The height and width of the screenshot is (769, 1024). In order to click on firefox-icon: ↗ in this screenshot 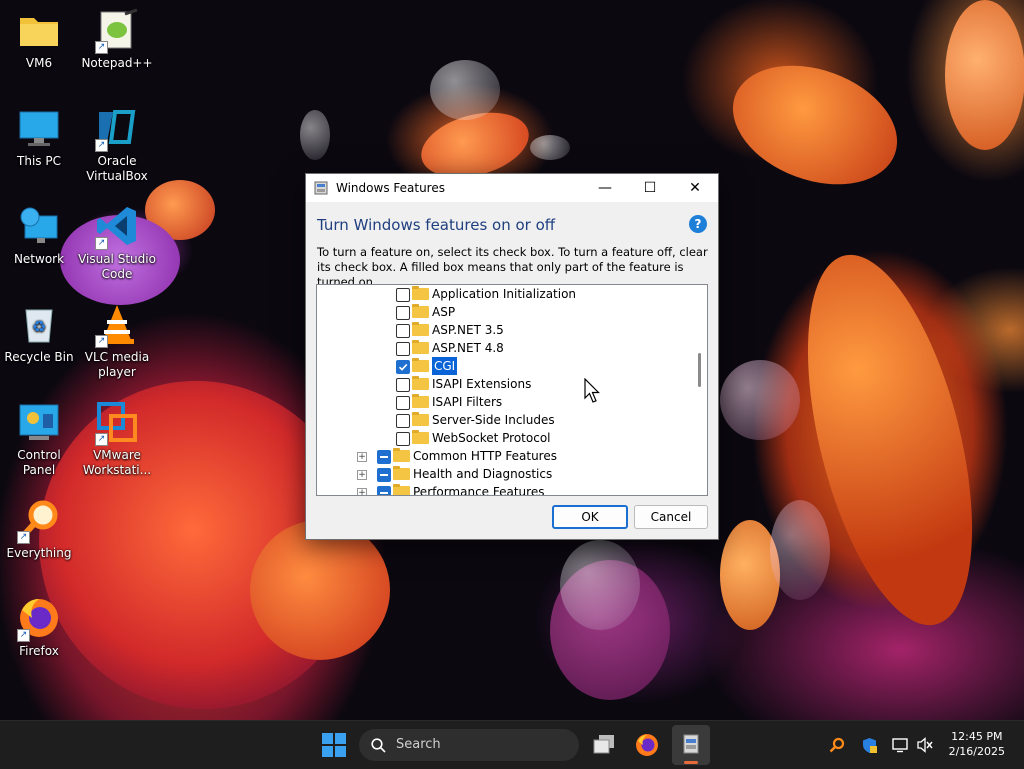, I will do `click(39, 619)`.